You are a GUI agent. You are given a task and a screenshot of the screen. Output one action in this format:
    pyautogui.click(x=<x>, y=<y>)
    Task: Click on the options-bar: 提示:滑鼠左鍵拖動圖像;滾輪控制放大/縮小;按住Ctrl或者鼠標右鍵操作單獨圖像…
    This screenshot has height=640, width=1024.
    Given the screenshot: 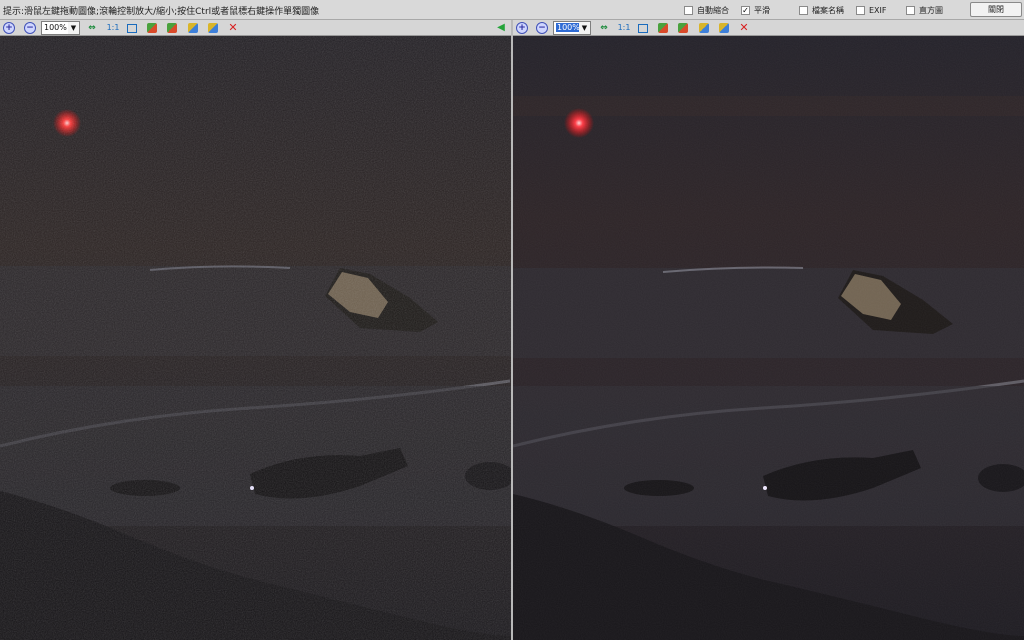 What is the action you would take?
    pyautogui.click(x=512, y=10)
    